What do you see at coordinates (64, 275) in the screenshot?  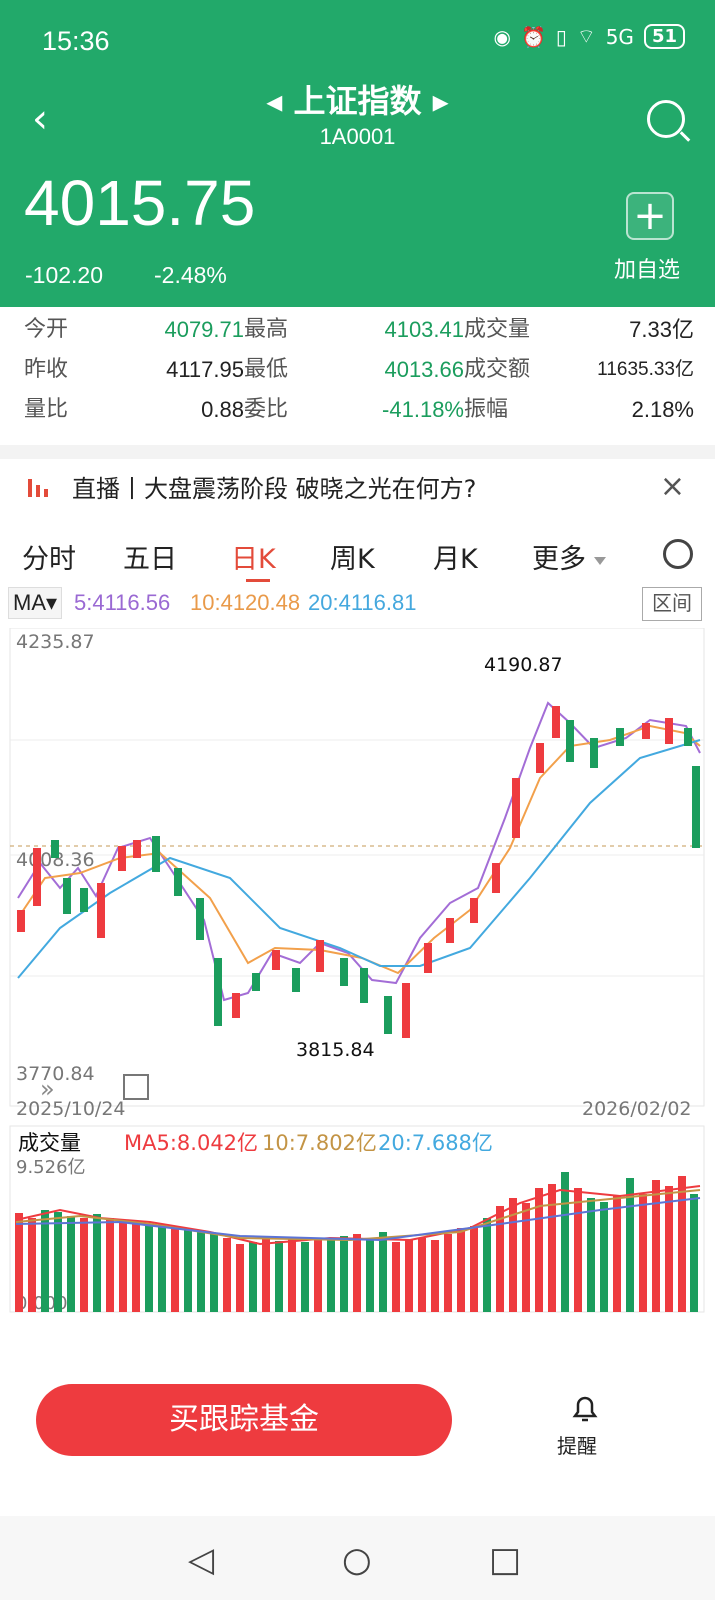 I see `price-change: -102.20` at bounding box center [64, 275].